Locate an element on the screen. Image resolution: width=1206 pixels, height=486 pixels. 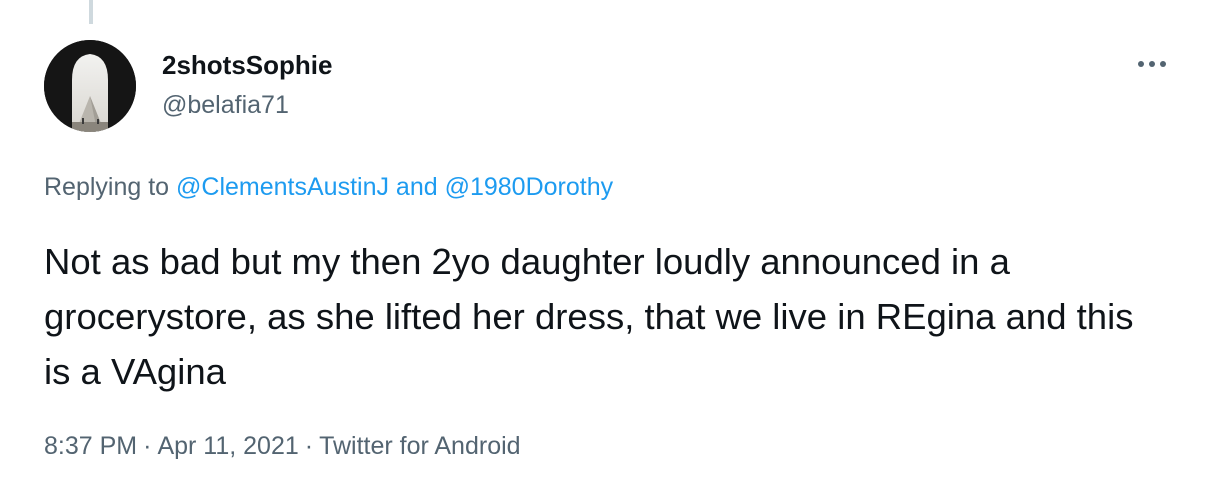
tweet-source: Twitter for Android is located at coordinates (419, 446).